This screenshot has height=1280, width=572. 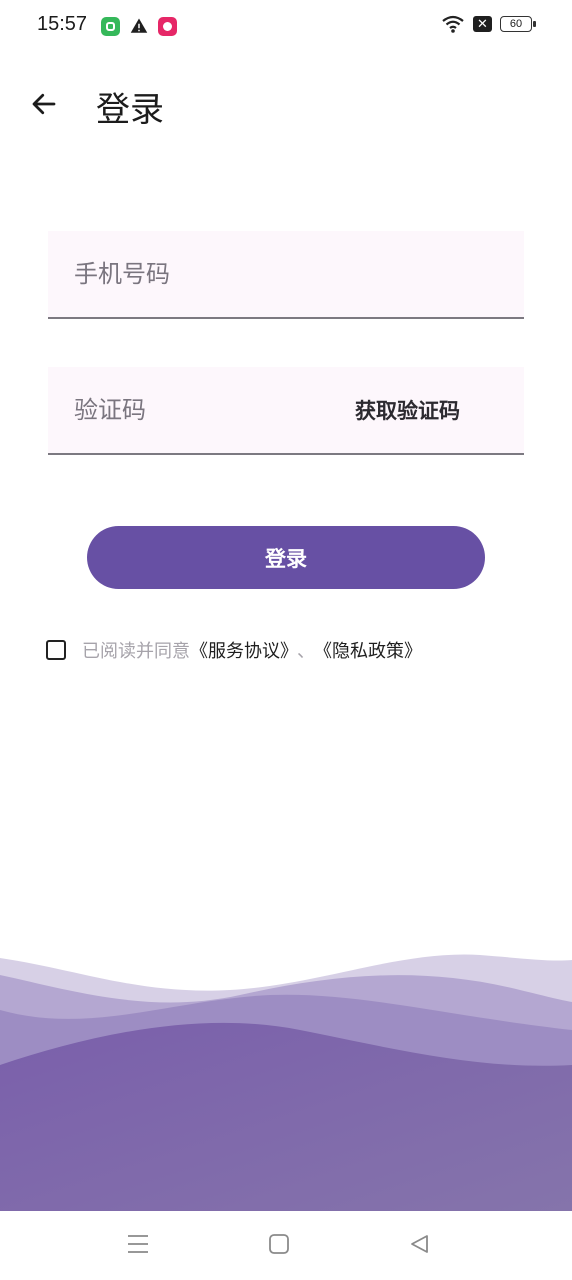 What do you see at coordinates (110, 26) in the screenshot?
I see `green-app-icon` at bounding box center [110, 26].